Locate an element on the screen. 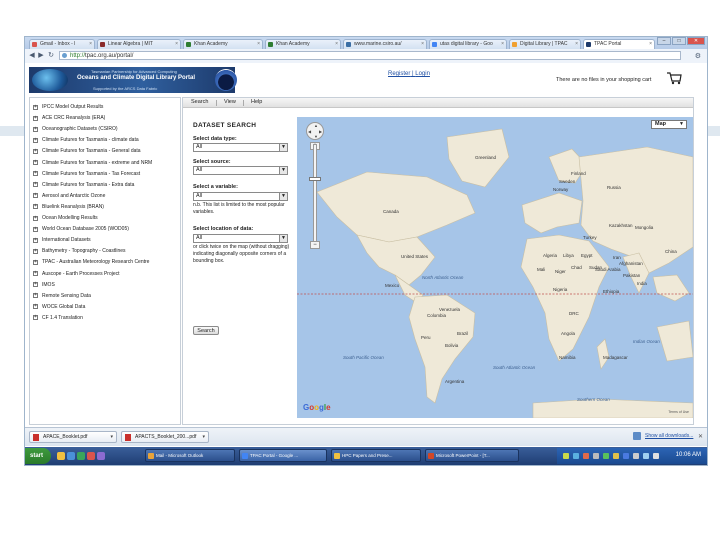  shopping-cart-icon is located at coordinates (674, 78).